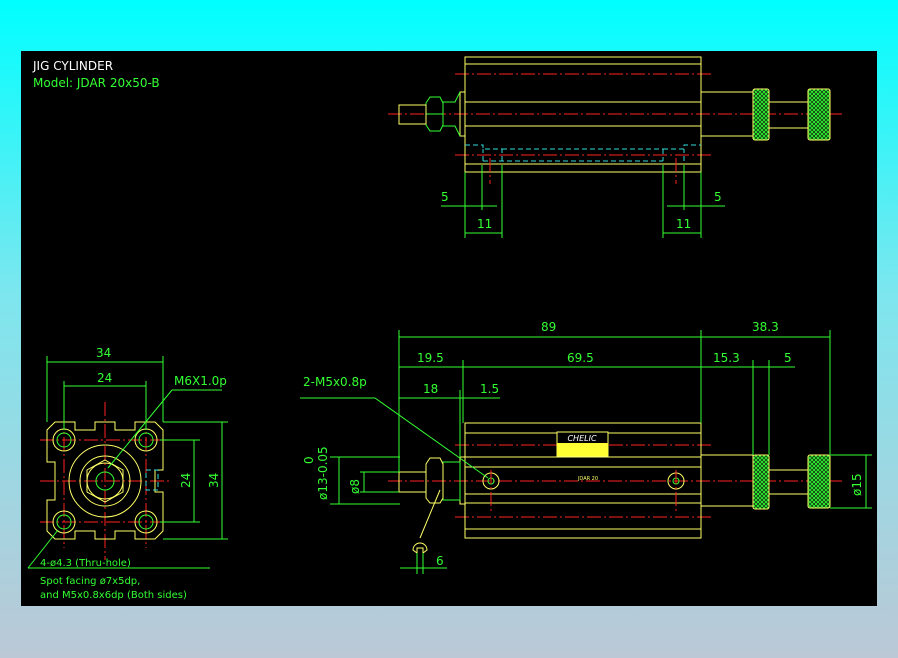 This screenshot has width=898, height=658. I want to click on dim-stroke-38-3: 38.3, so click(765, 327).